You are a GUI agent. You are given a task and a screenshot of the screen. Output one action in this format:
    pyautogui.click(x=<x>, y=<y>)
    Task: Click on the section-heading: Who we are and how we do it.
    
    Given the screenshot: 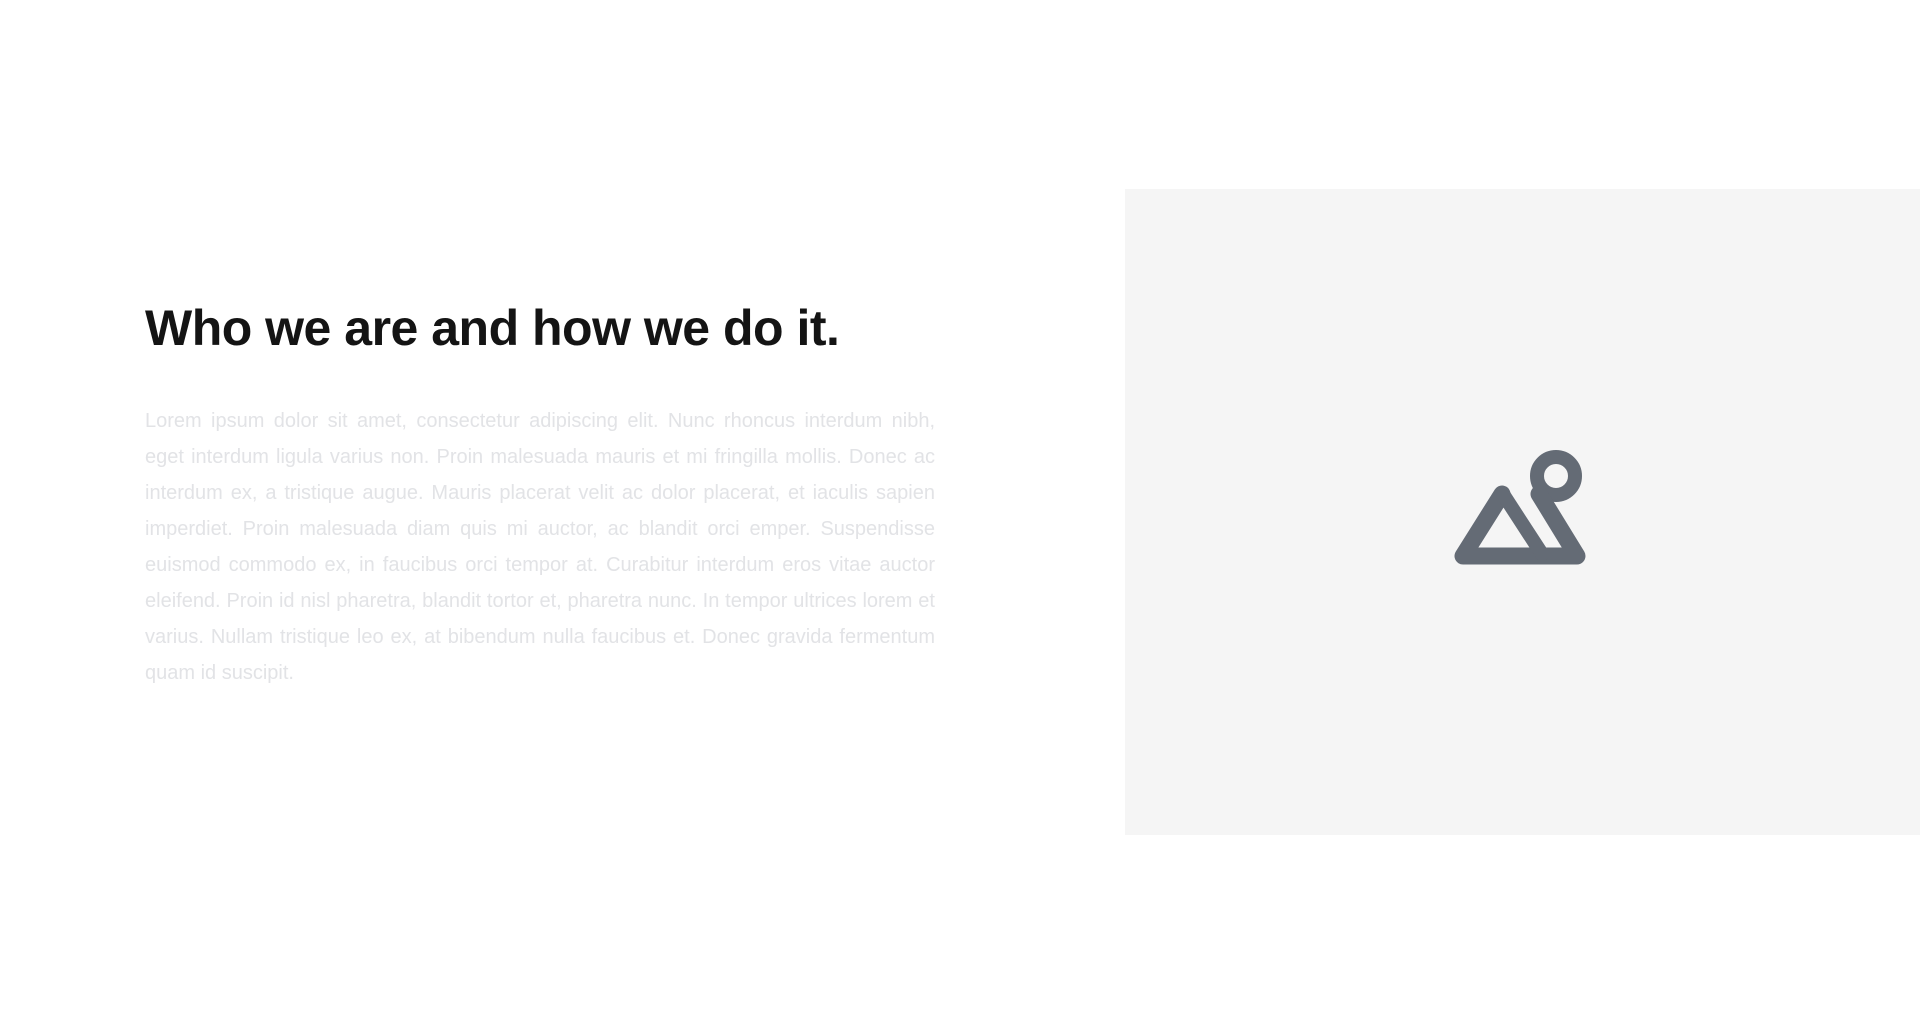 What is the action you would take?
    pyautogui.click(x=492, y=328)
    